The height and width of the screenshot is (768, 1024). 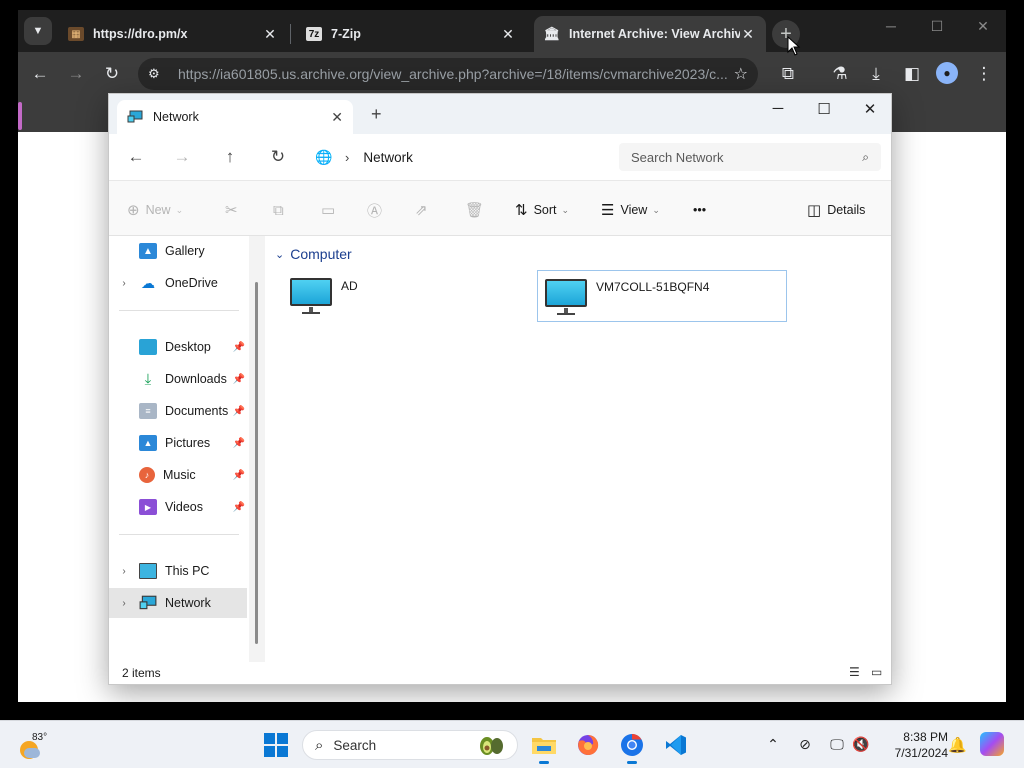 What do you see at coordinates (747, 157) in the screenshot?
I see `search-input` at bounding box center [747, 157].